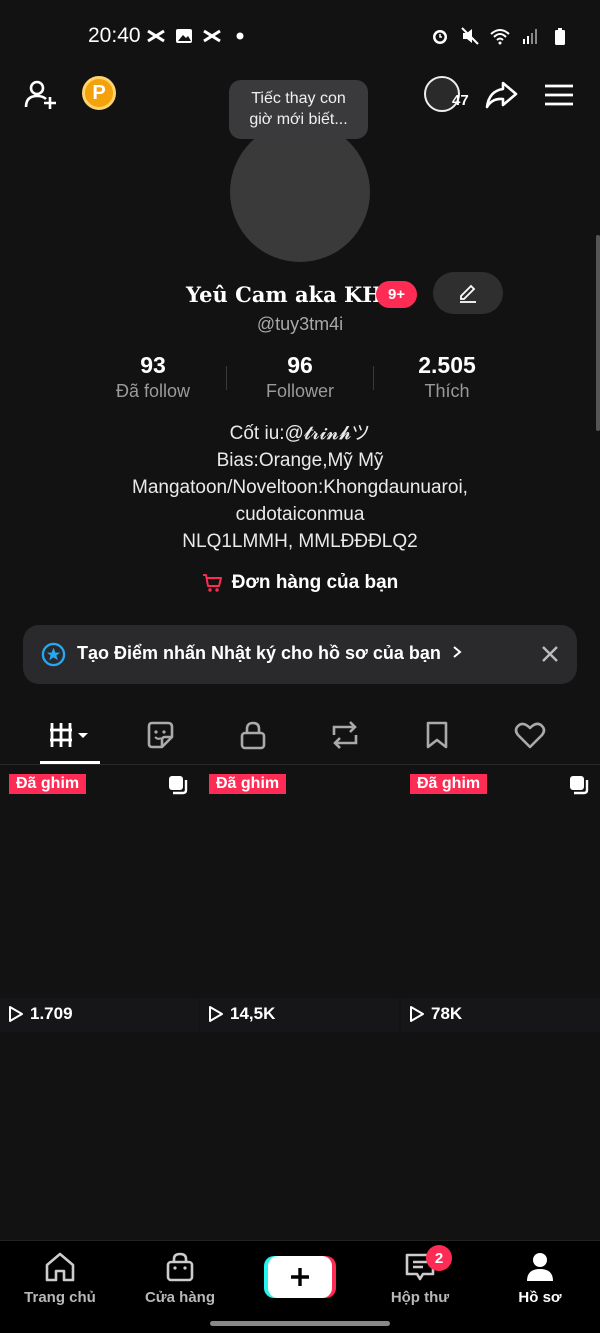  I want to click on heart-icon, so click(530, 735).